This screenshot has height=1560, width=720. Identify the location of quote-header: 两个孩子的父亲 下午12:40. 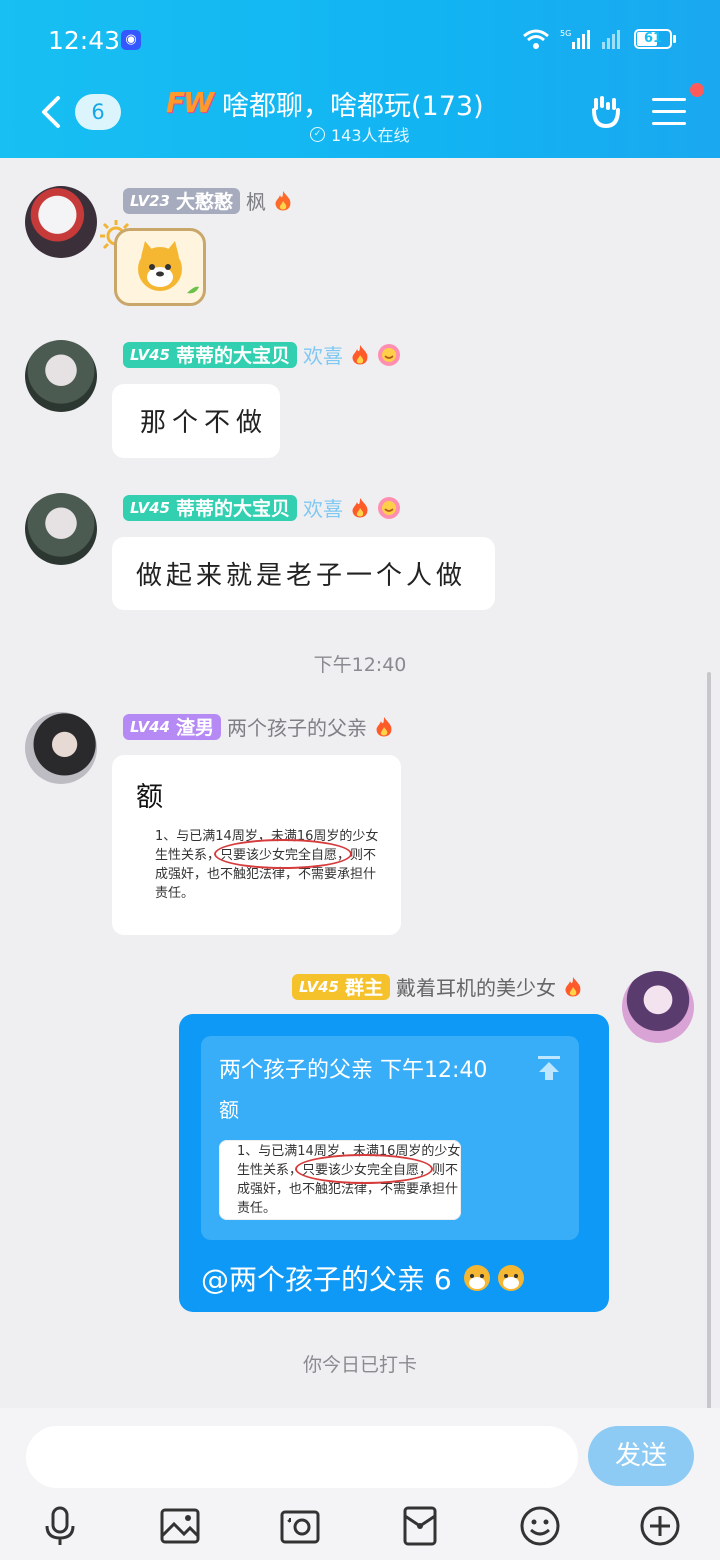
(353, 1068).